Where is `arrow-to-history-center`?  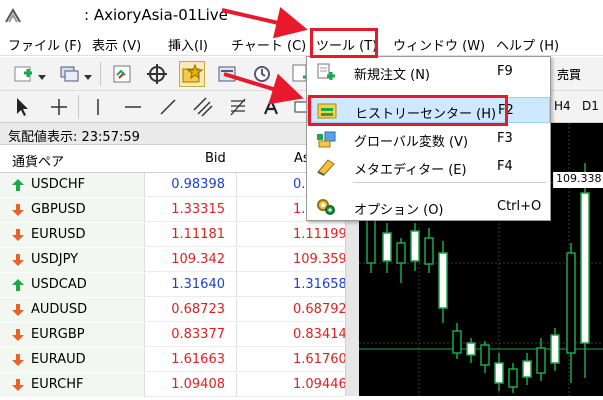
arrow-to-history-center is located at coordinates (263, 88).